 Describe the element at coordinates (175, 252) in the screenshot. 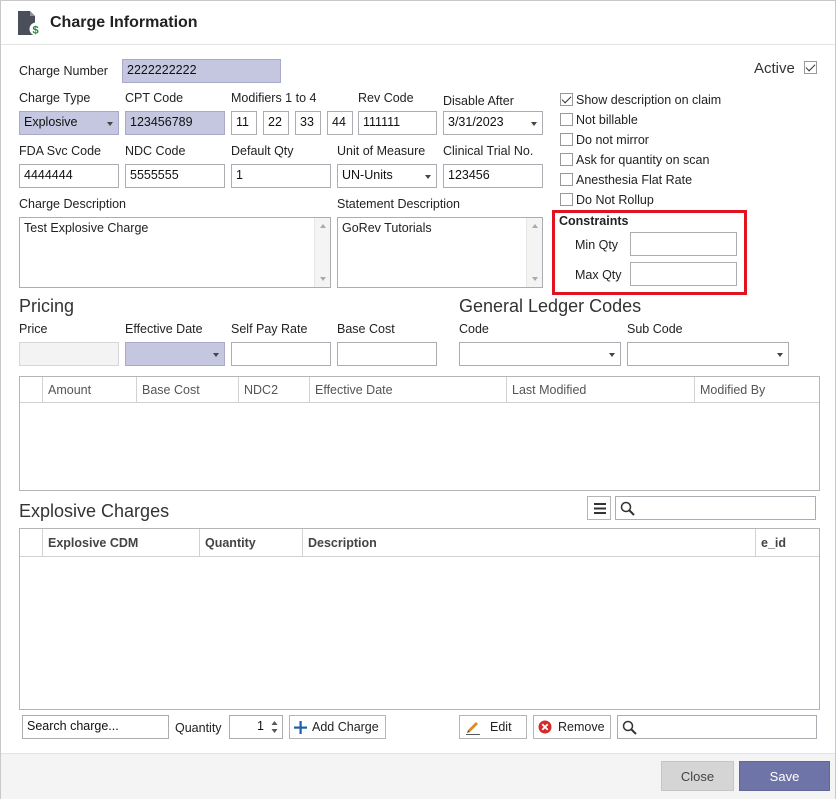

I see `charge-description-textarea: Test Explosive Charge` at that location.